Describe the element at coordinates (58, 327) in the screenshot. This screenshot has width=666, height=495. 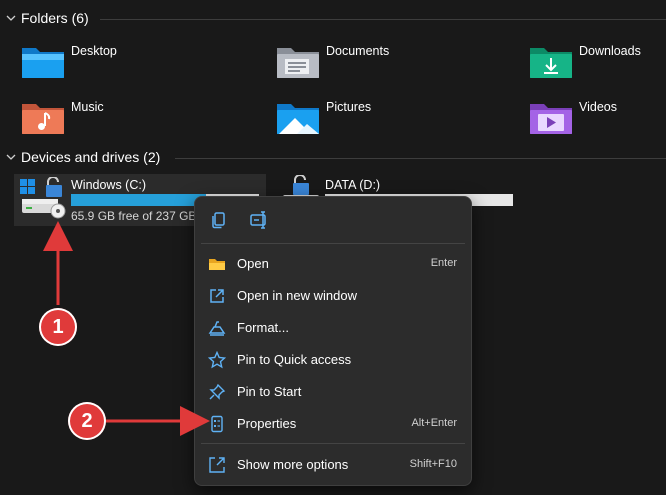
I see `step-badge-1: 1` at that location.